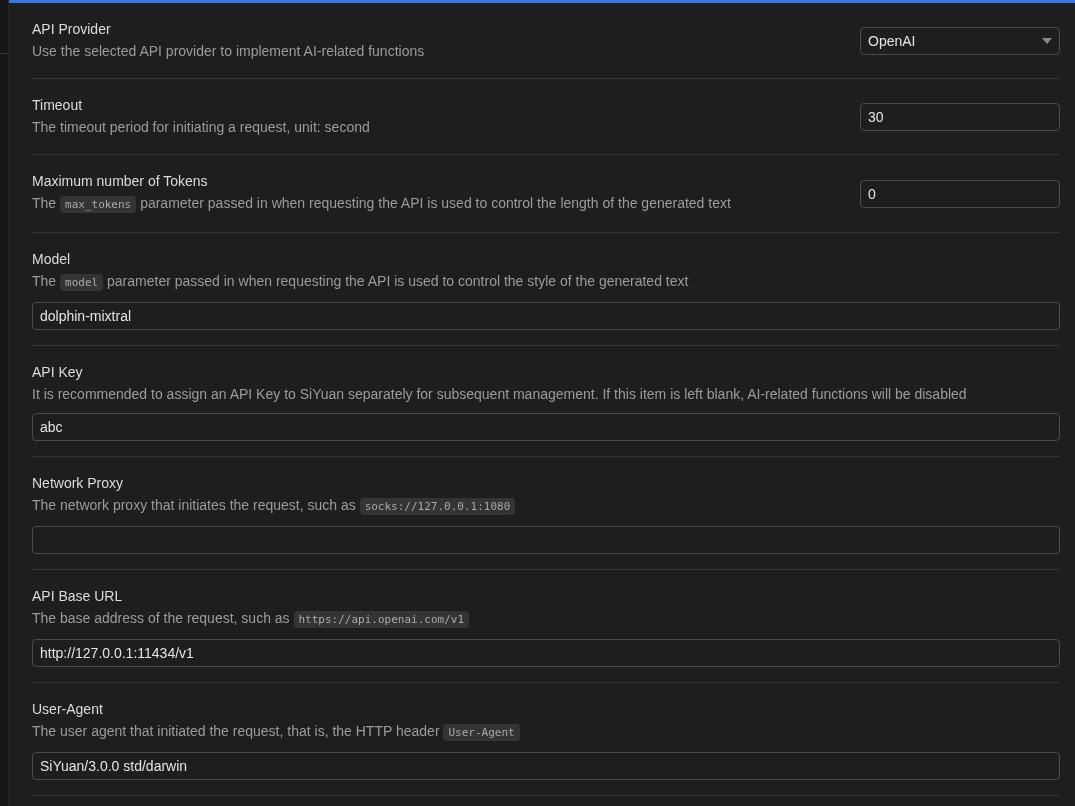  What do you see at coordinates (58, 372) in the screenshot?
I see `setting-title: API Key` at bounding box center [58, 372].